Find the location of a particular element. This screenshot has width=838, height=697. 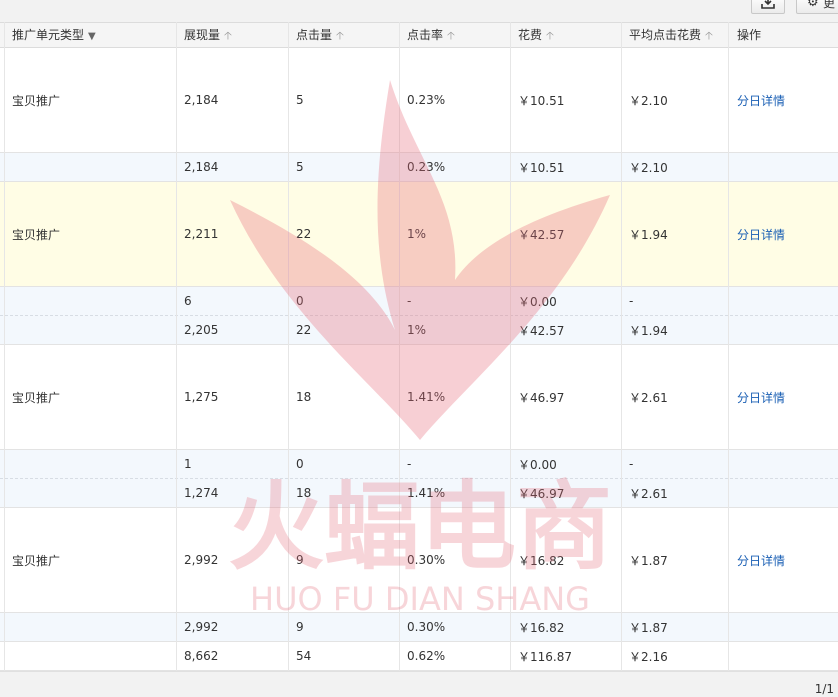

column-header-unit-type: 推广单元类型 ▼ is located at coordinates (54, 35).